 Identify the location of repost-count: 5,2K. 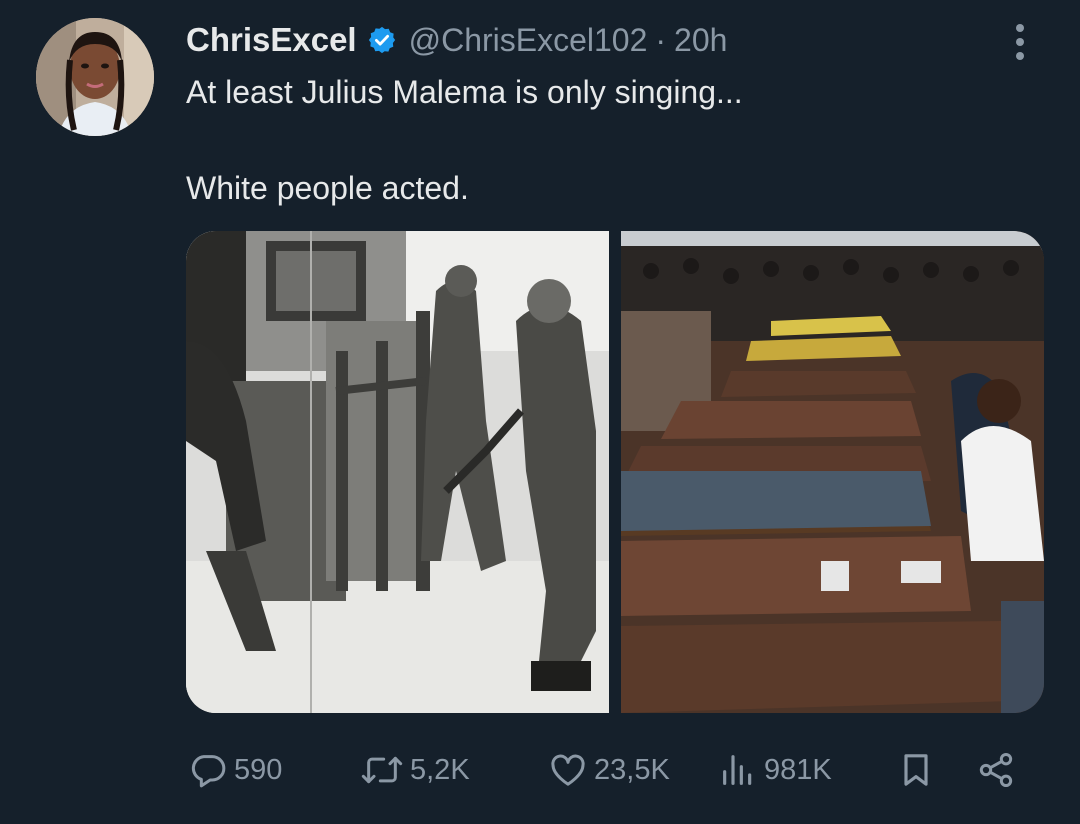
(440, 769).